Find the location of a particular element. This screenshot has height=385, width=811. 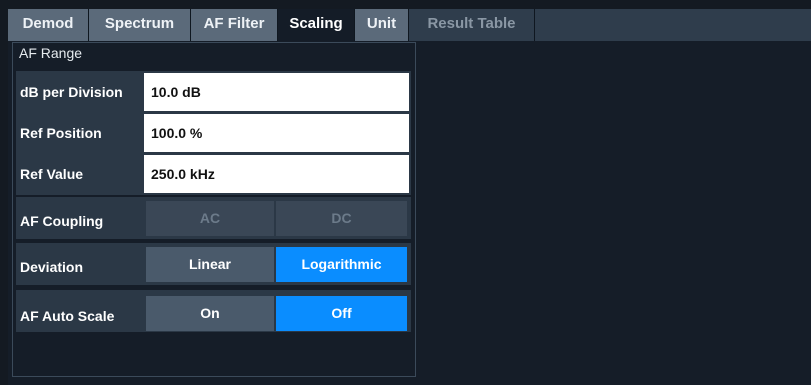

af-auto-scale-label: AF Auto Scale is located at coordinates (67, 316).